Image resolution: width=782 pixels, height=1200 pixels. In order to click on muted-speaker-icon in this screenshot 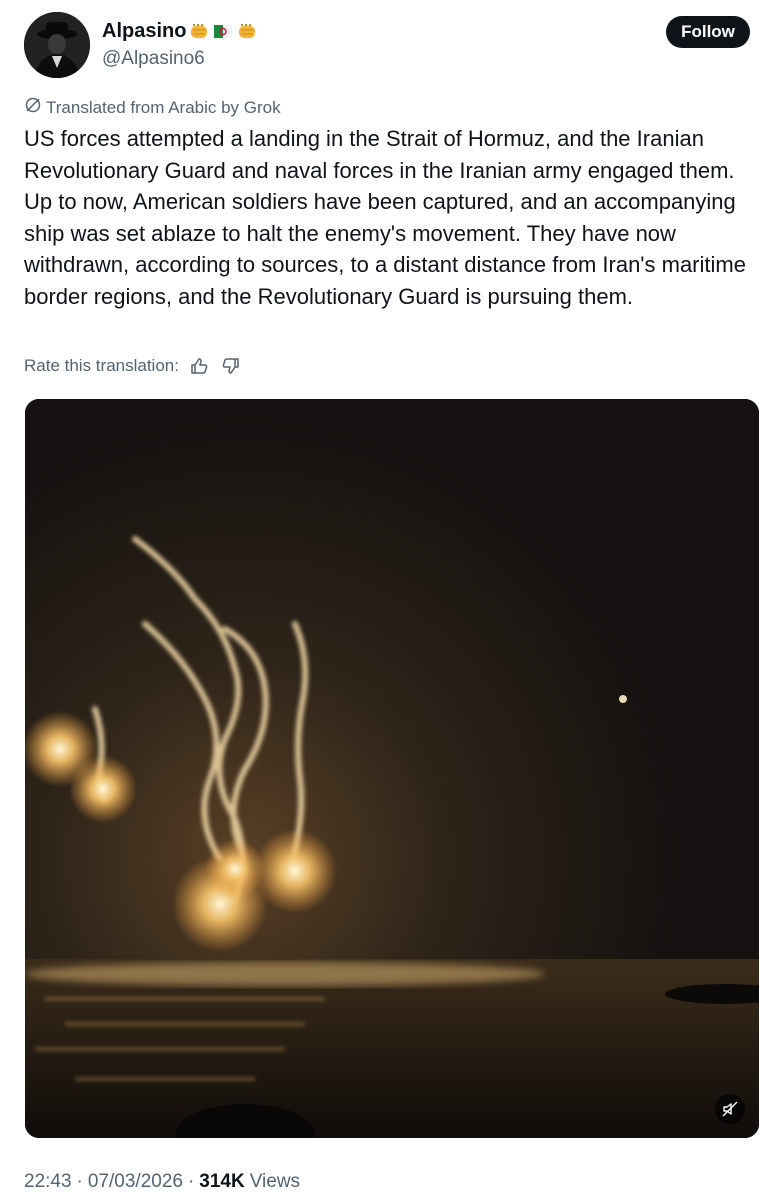, I will do `click(730, 1109)`.